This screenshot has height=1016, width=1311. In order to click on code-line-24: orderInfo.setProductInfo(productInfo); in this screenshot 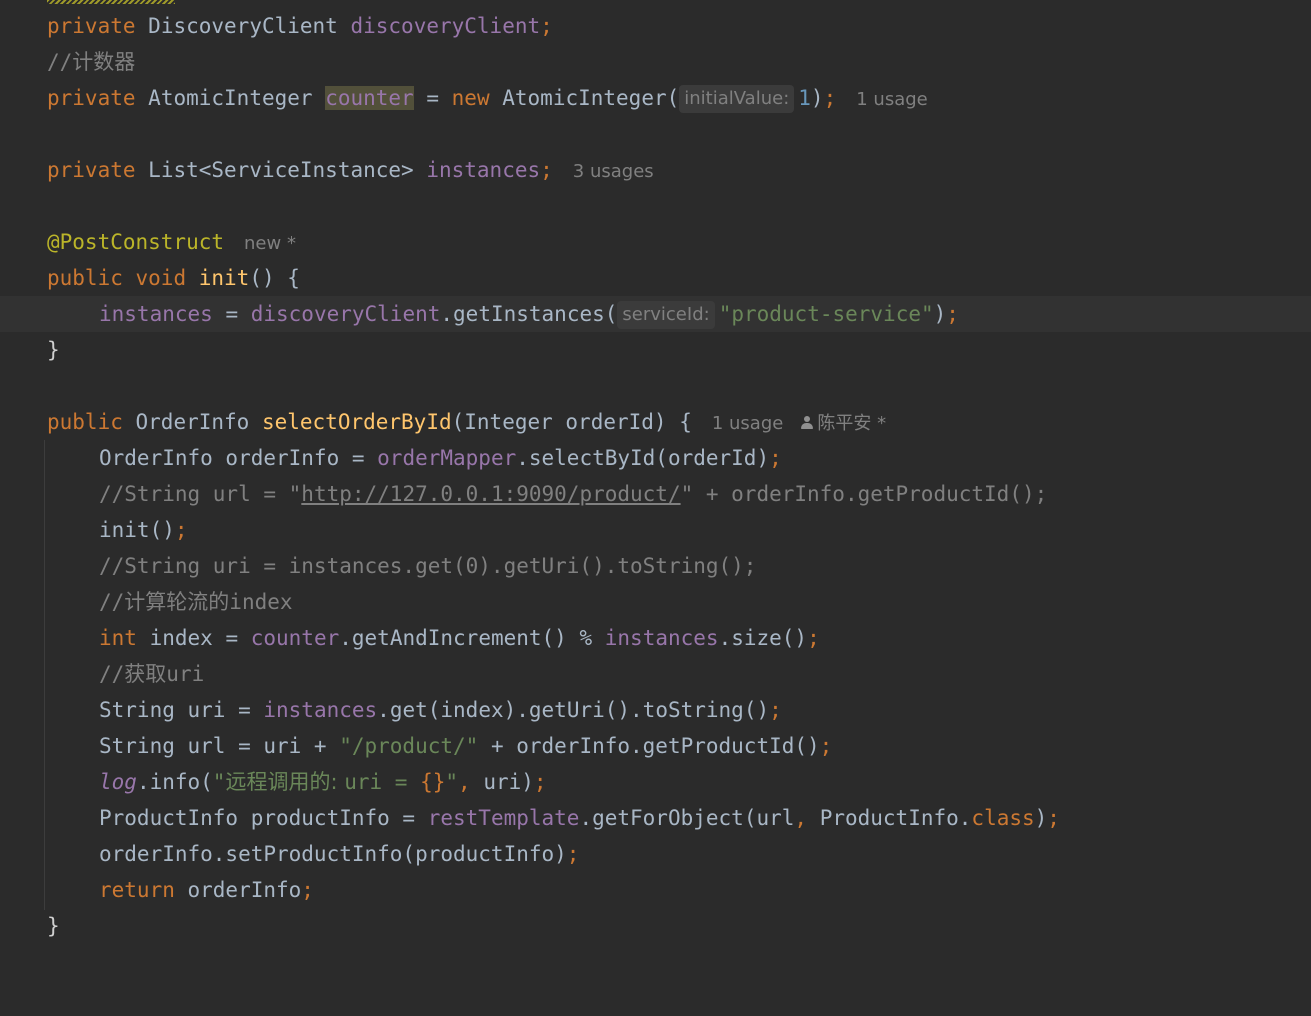, I will do `click(655, 854)`.